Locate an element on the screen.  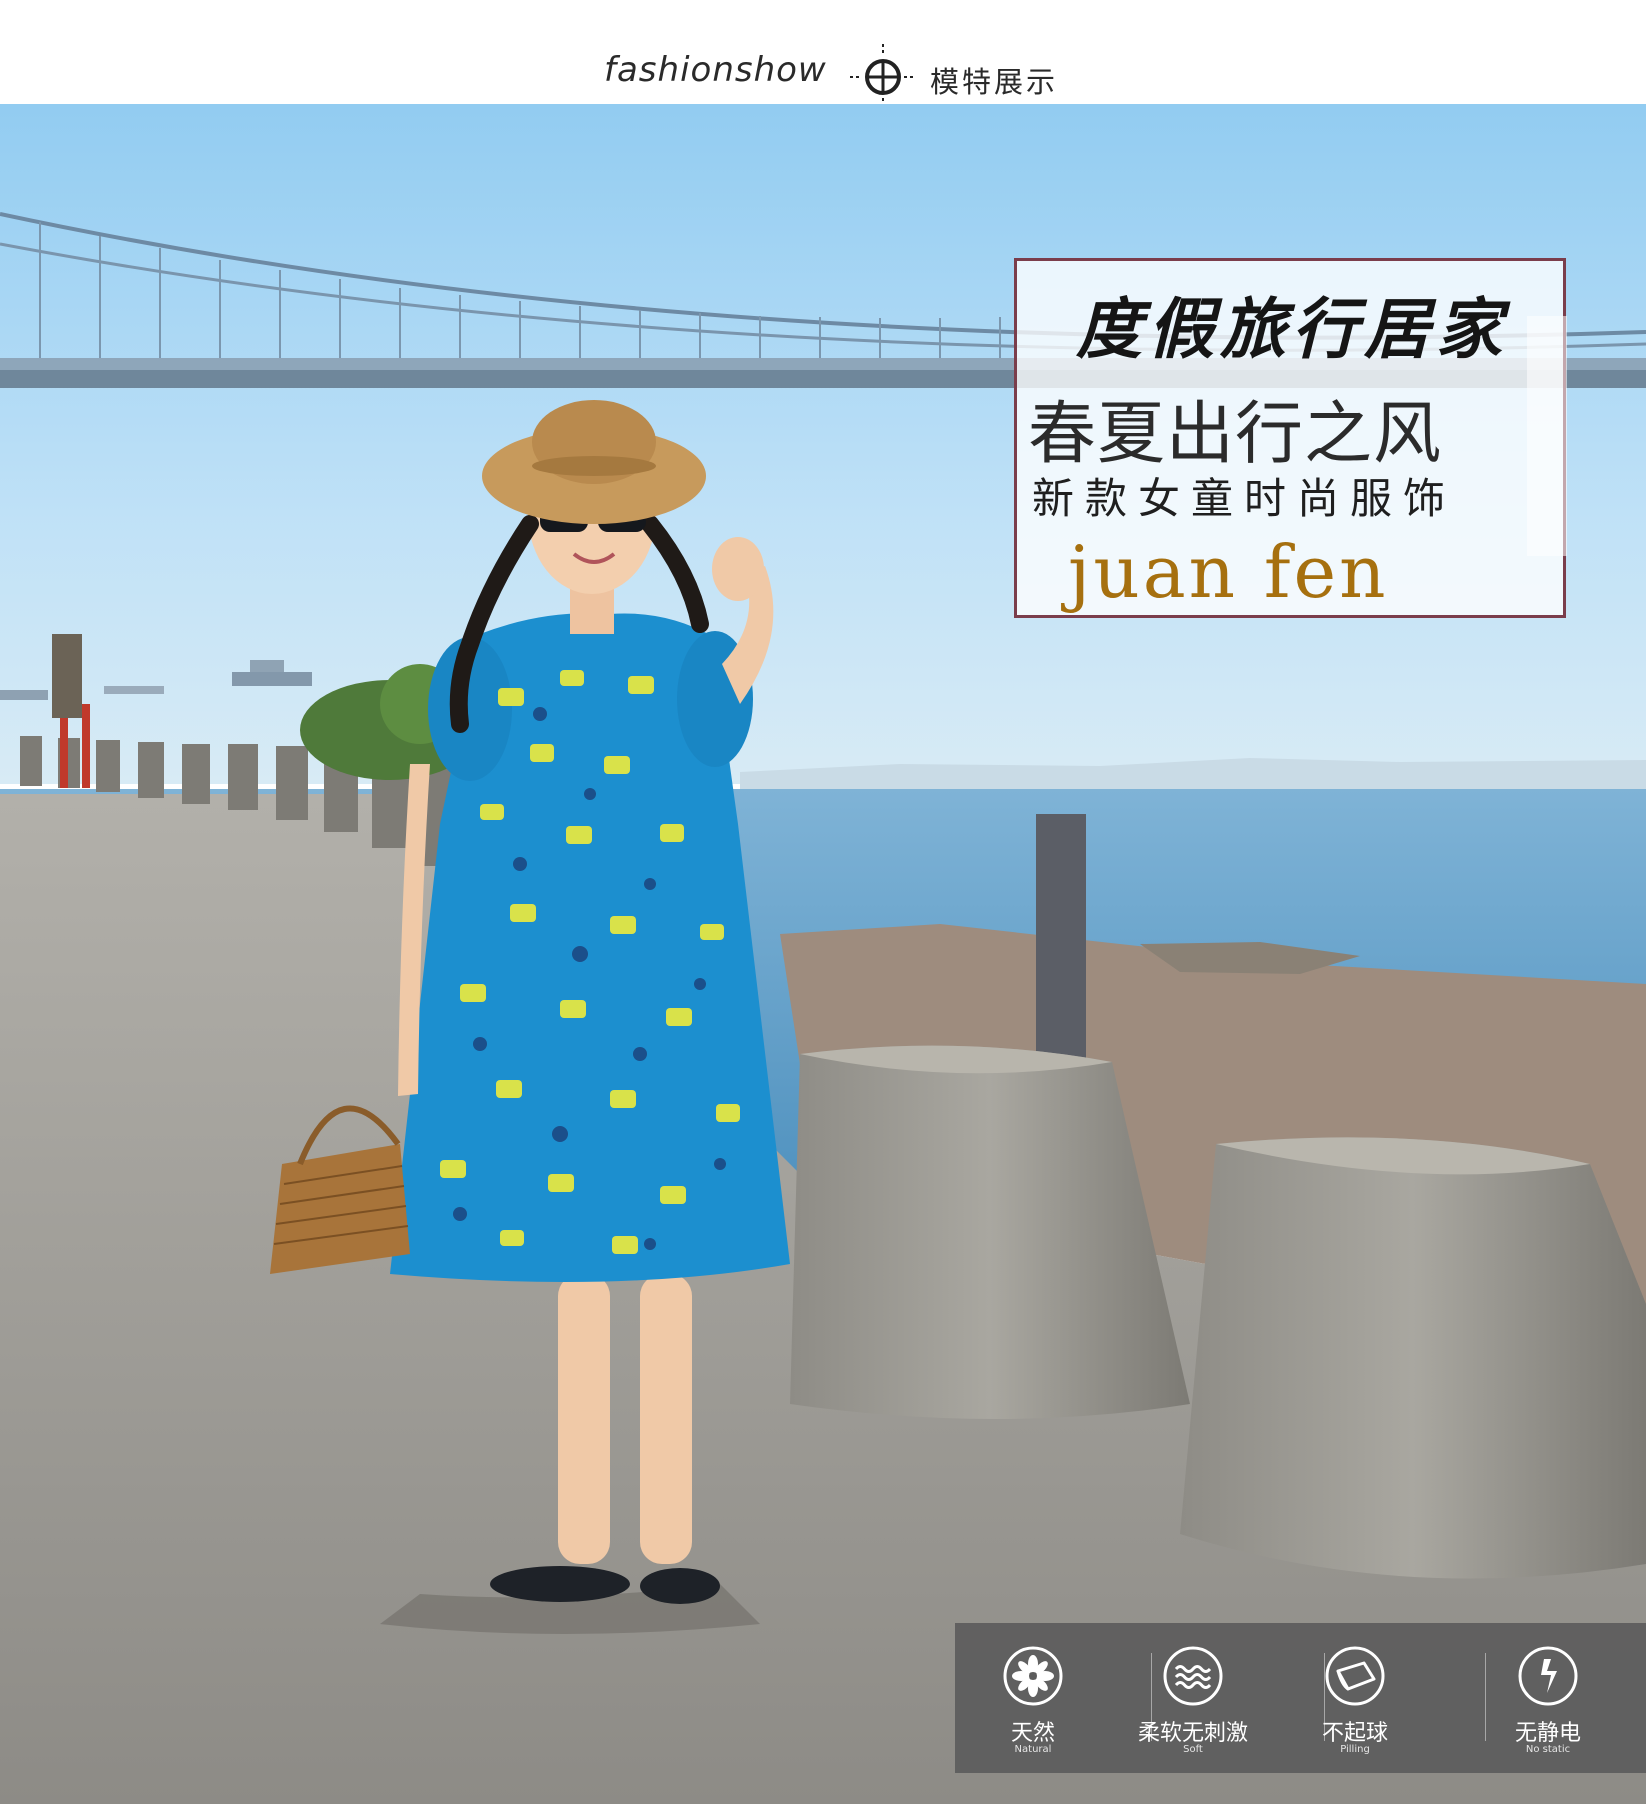
signpost-board is located at coordinates (67, 676).